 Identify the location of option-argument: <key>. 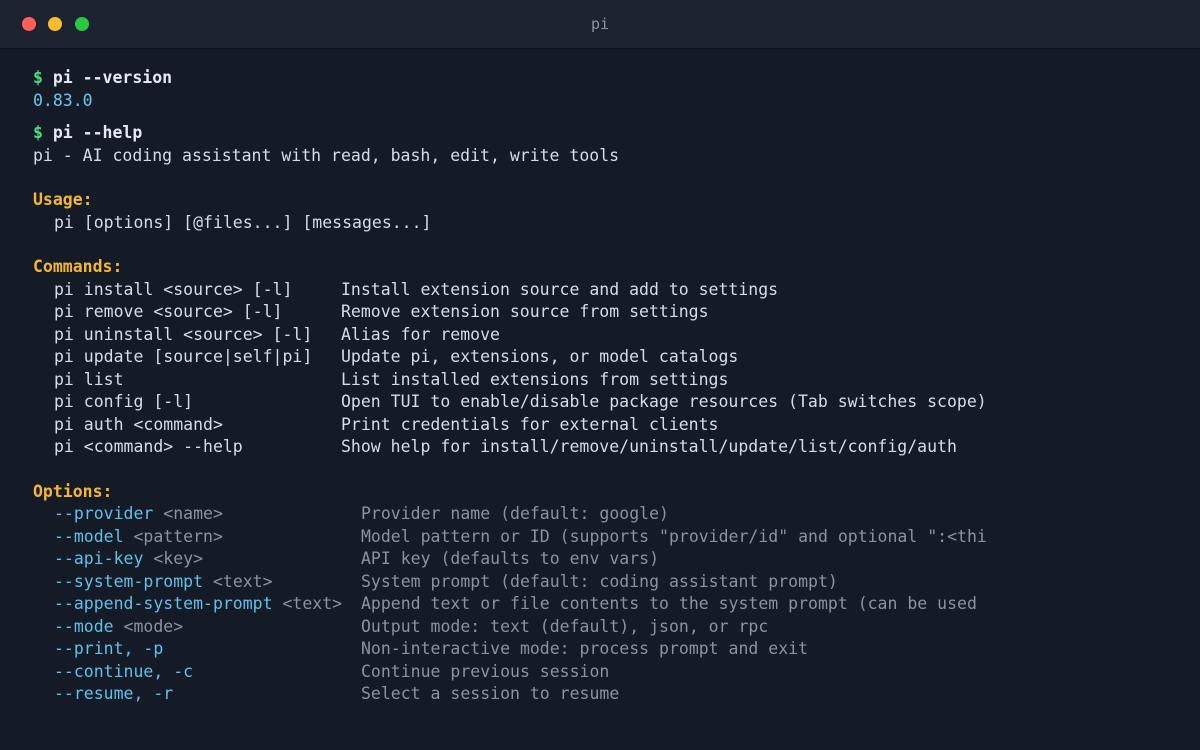
(173, 558).